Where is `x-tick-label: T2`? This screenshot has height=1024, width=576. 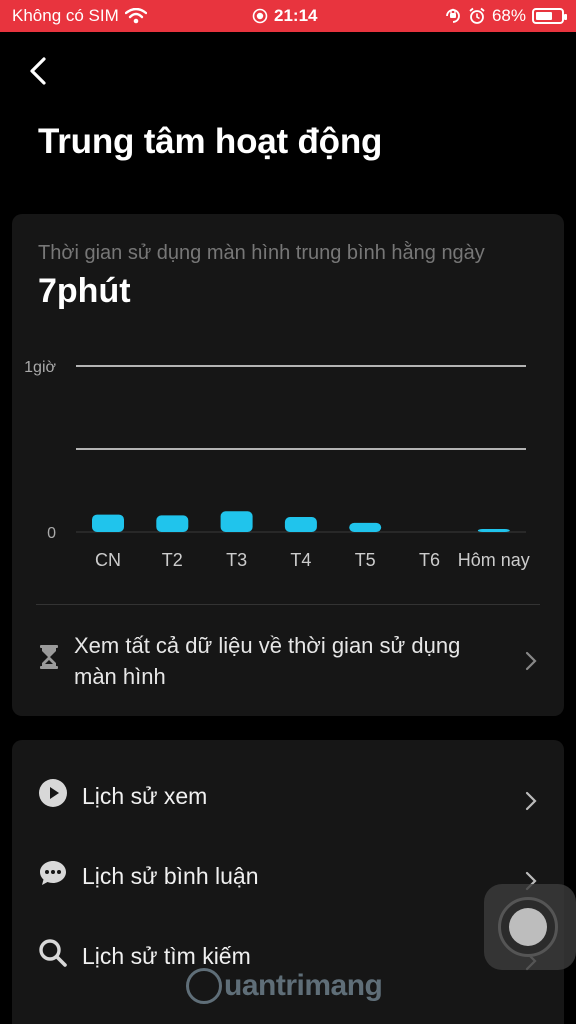
x-tick-label: T2 is located at coordinates (172, 560).